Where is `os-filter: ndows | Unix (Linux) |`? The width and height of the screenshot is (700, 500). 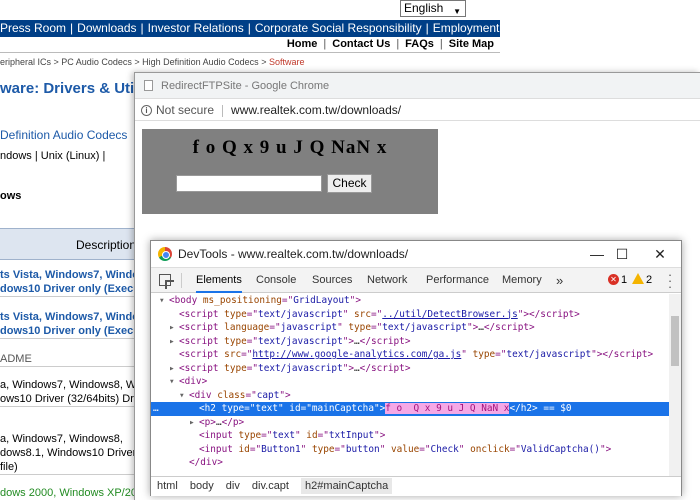
os-filter: ndows | Unix (Linux) | is located at coordinates (52, 156).